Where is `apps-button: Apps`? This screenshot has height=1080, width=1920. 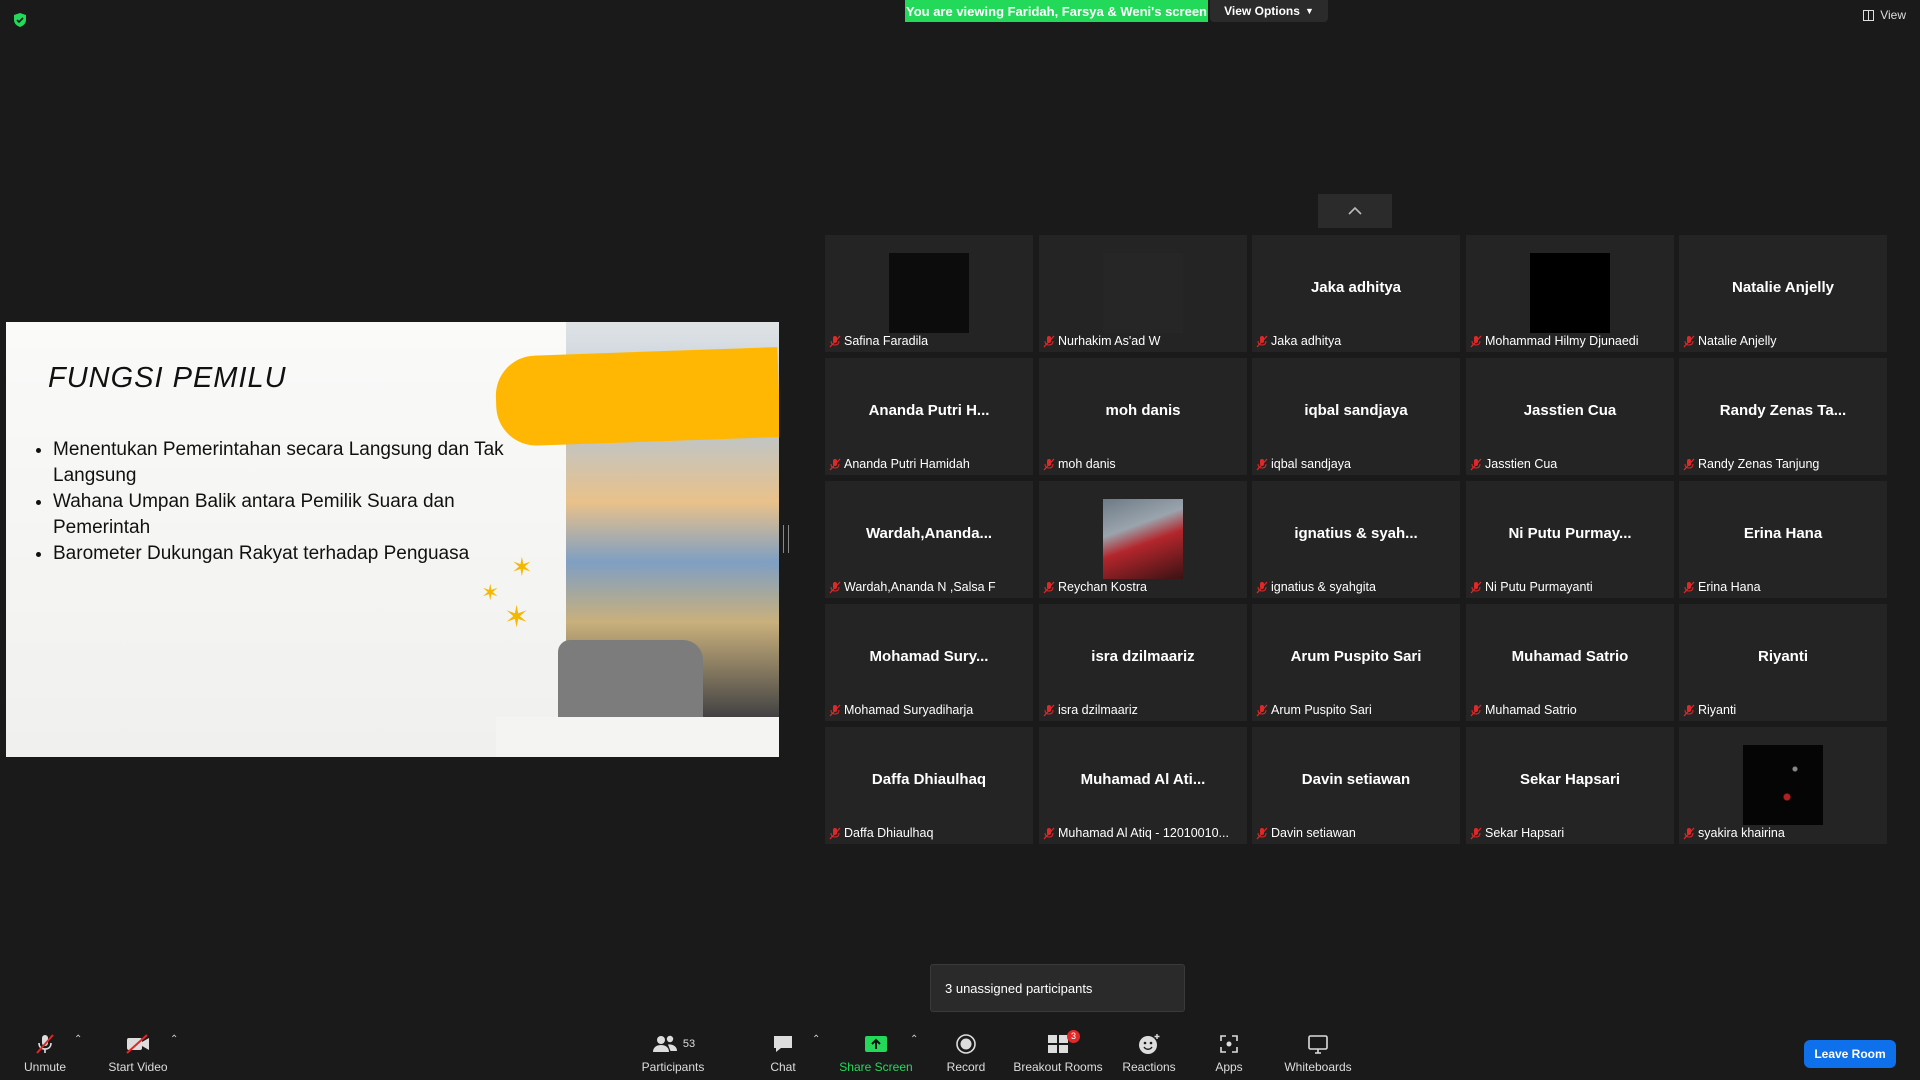
apps-button: Apps is located at coordinates (1229, 1053).